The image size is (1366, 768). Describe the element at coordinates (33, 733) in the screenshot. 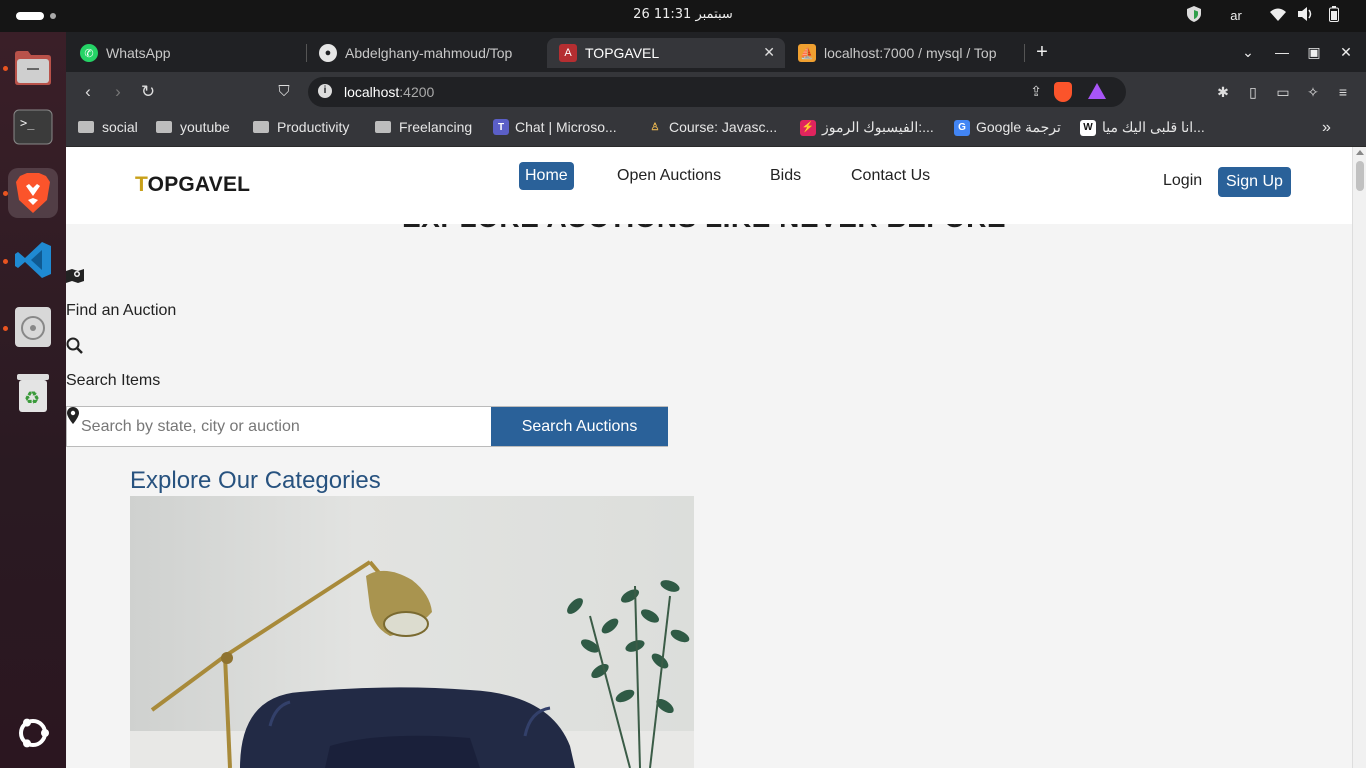

I see `ubuntu-apps-icon` at that location.